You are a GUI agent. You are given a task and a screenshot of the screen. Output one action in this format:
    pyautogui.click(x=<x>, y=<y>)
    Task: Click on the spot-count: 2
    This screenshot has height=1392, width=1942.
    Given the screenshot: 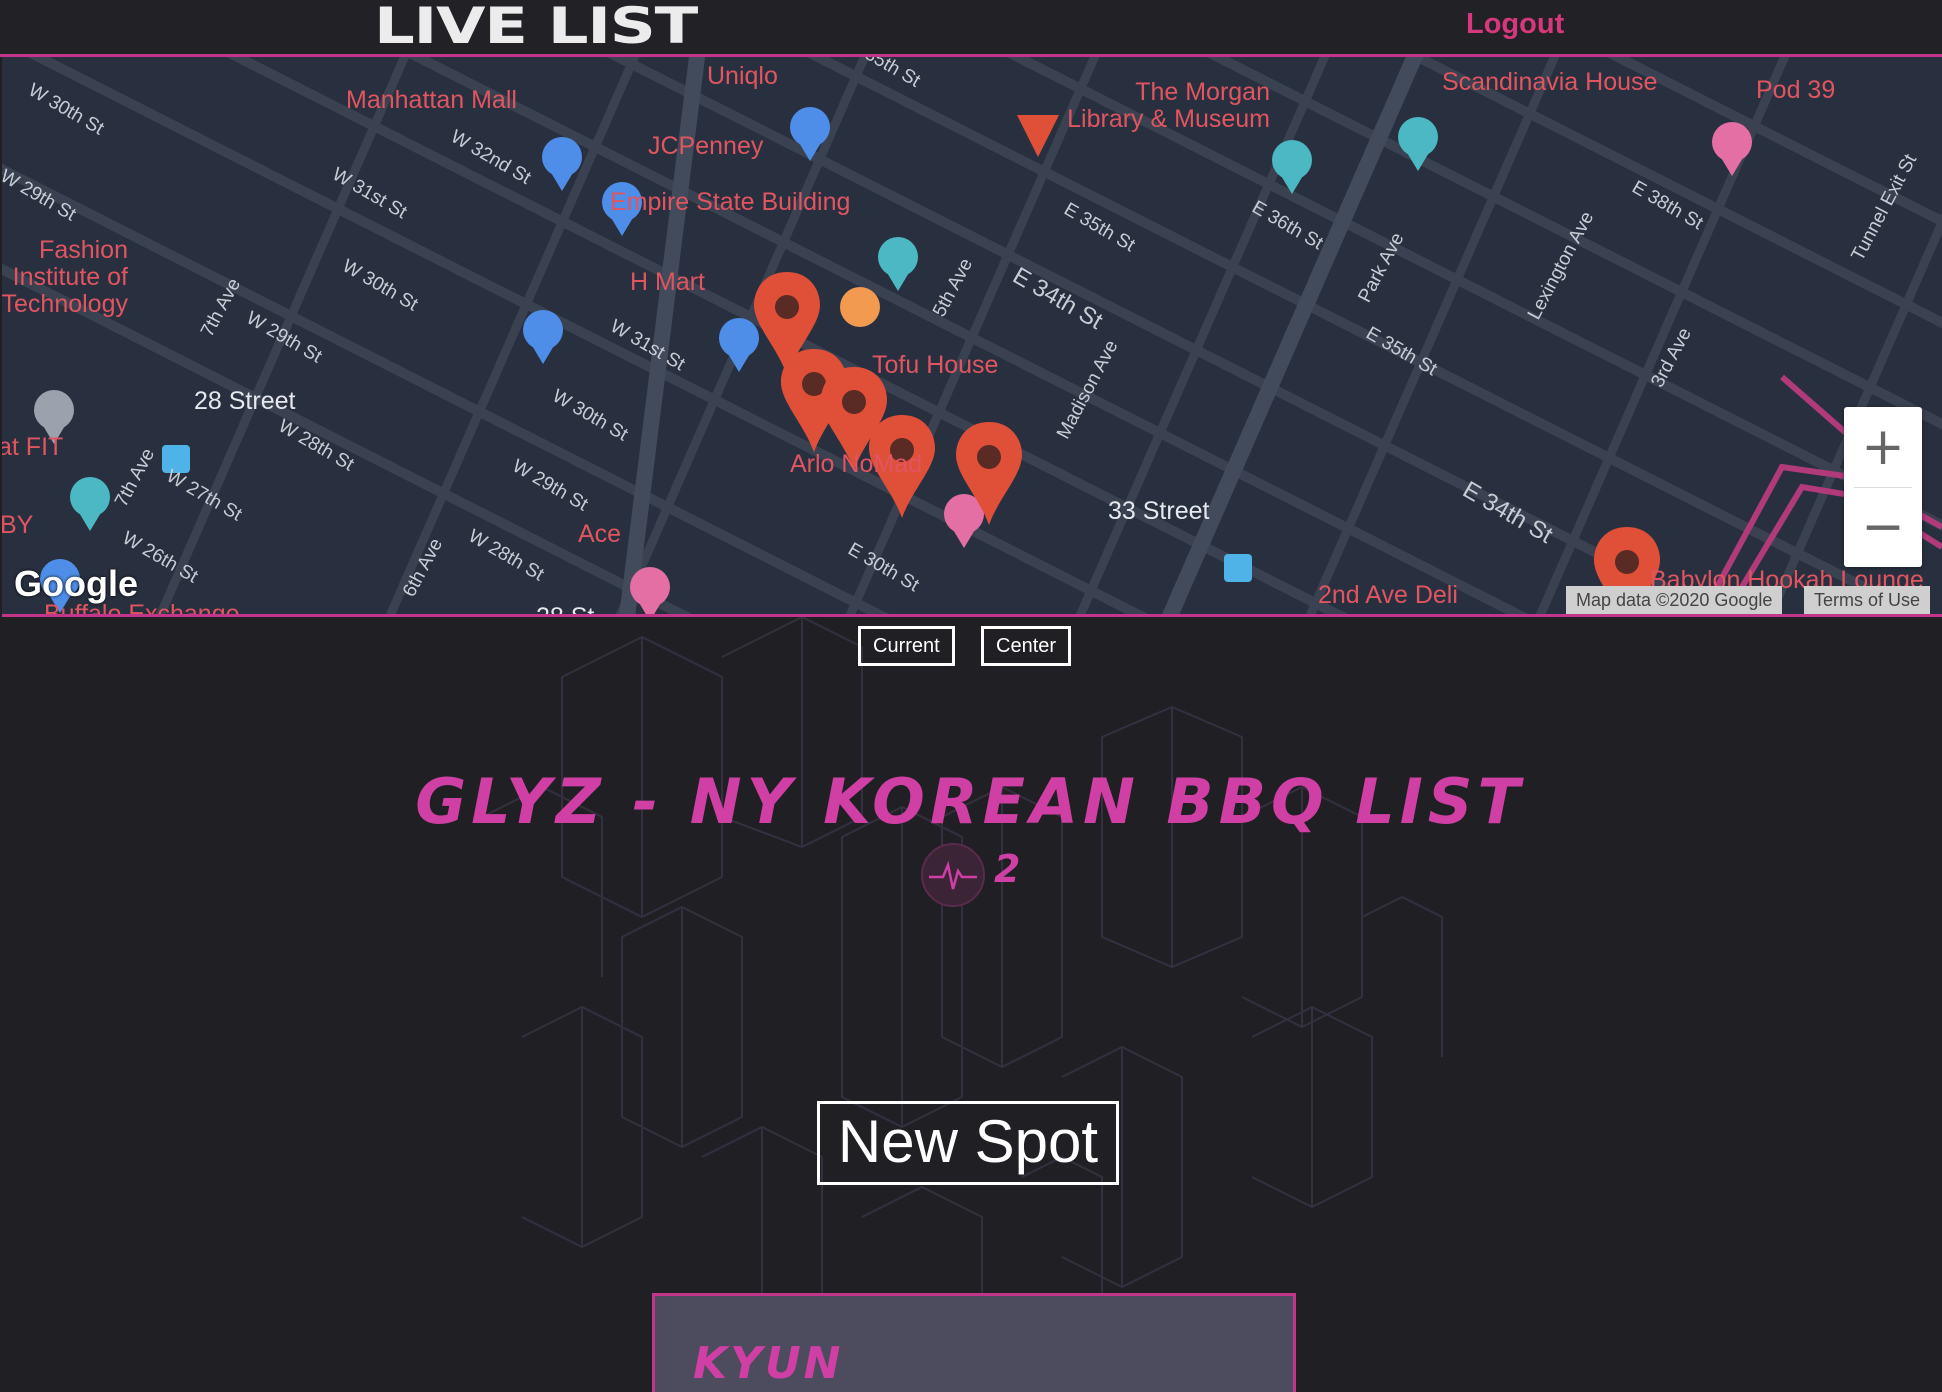 What is the action you would take?
    pyautogui.click(x=1007, y=869)
    